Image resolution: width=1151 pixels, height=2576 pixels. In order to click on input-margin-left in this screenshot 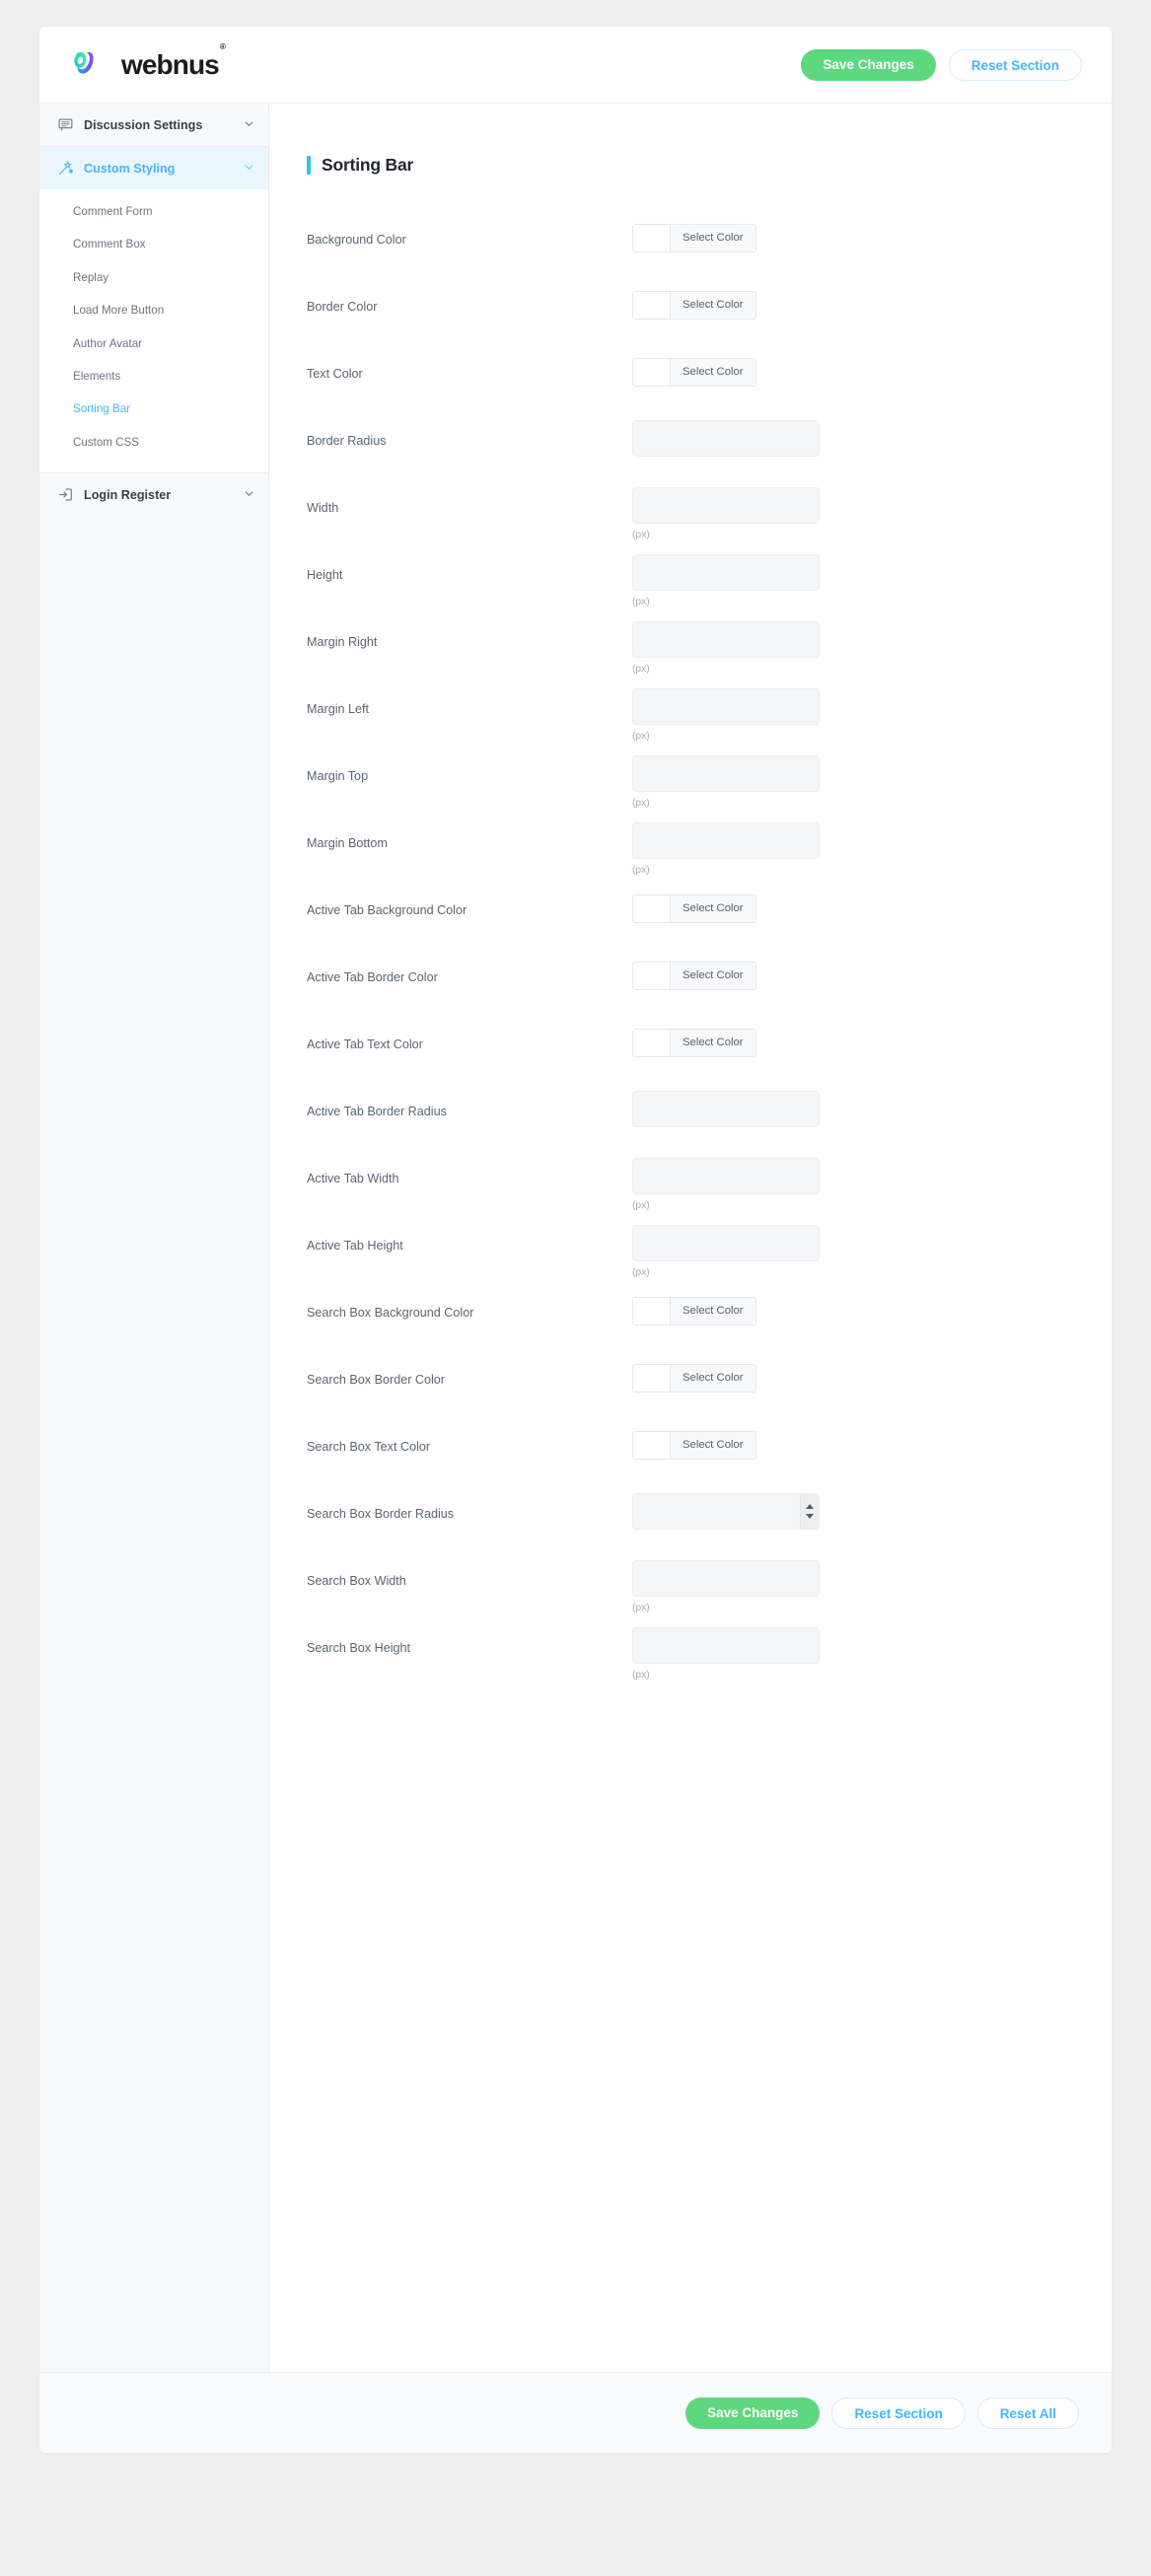, I will do `click(726, 706)`.